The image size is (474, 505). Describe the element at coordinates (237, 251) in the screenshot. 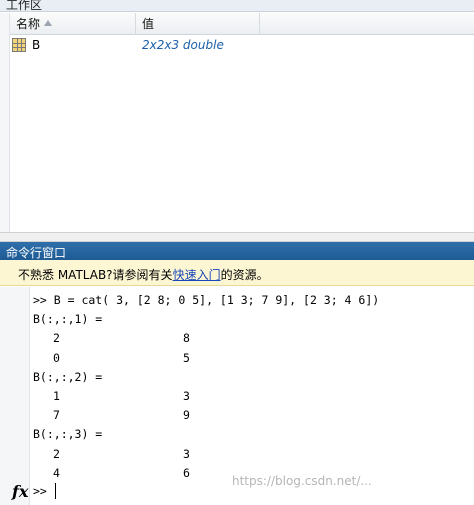

I see `command-window-title-bar: 命令行窗口` at that location.